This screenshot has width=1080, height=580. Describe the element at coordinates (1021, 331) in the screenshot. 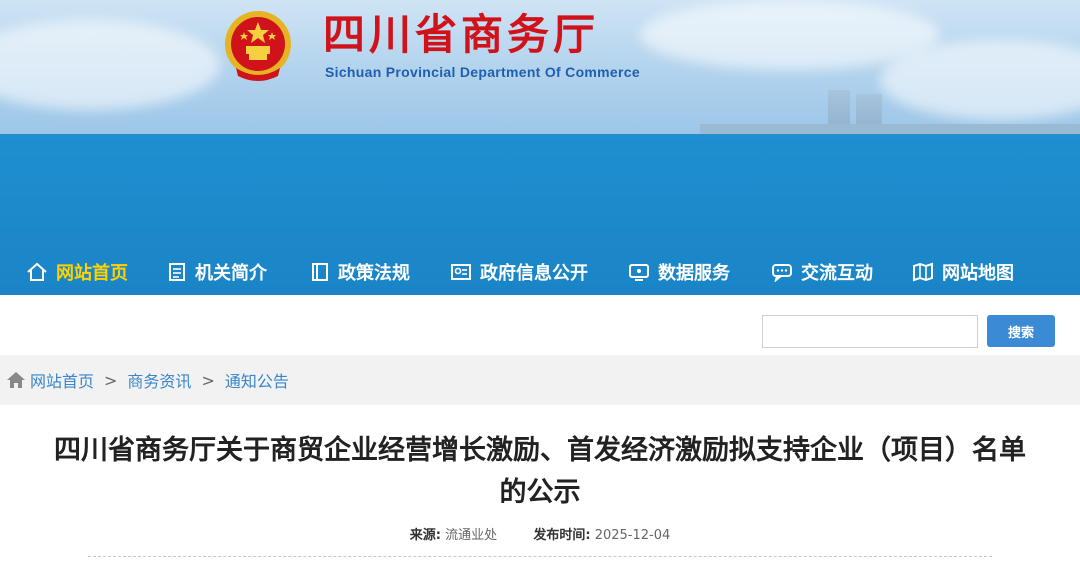

I see `search-button: 搜索` at that location.